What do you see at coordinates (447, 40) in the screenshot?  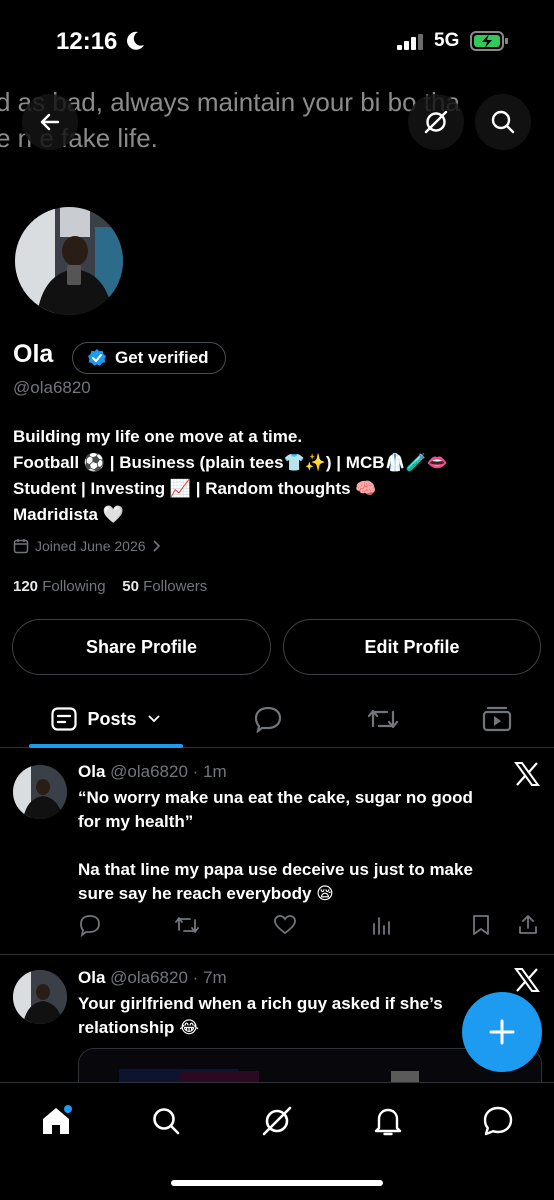 I see `network-label: 5G` at bounding box center [447, 40].